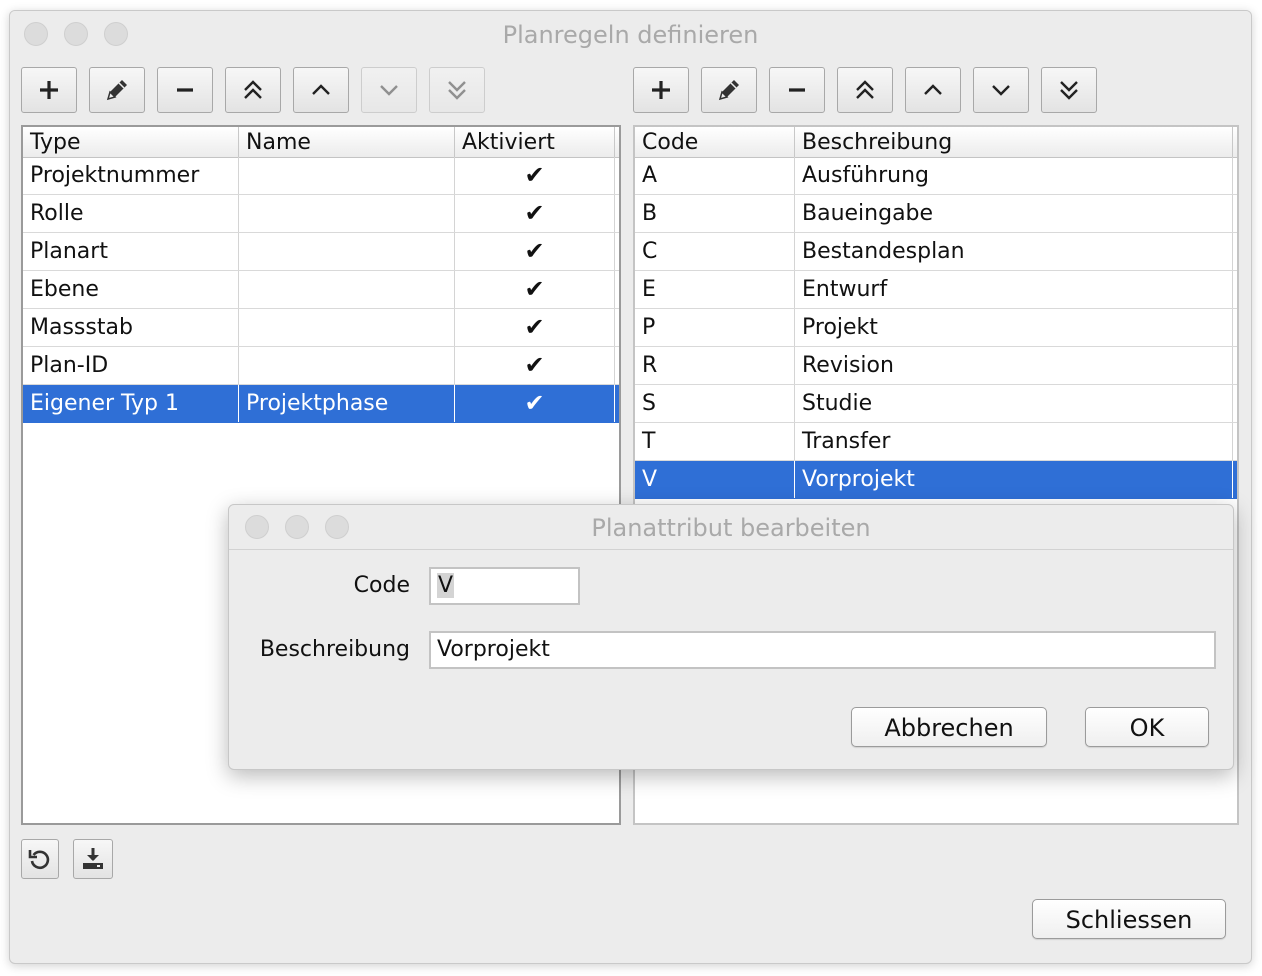  What do you see at coordinates (131, 365) in the screenshot?
I see `cell-type: Plan-ID` at bounding box center [131, 365].